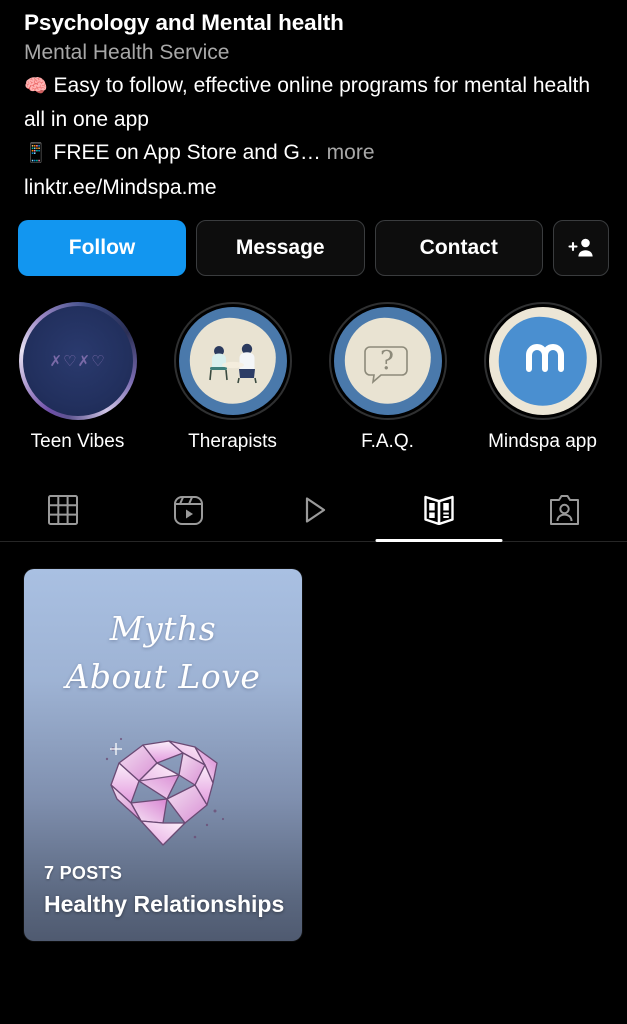  Describe the element at coordinates (36, 153) in the screenshot. I see `mobile-phone-icon: 📱` at that location.